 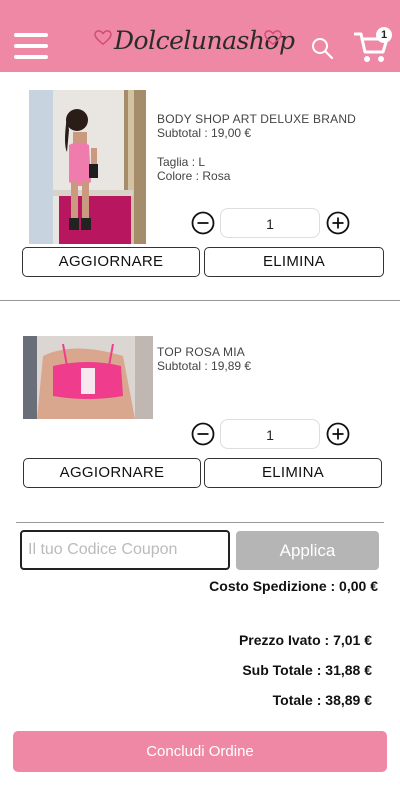 What do you see at coordinates (88, 377) in the screenshot?
I see `product-image` at bounding box center [88, 377].